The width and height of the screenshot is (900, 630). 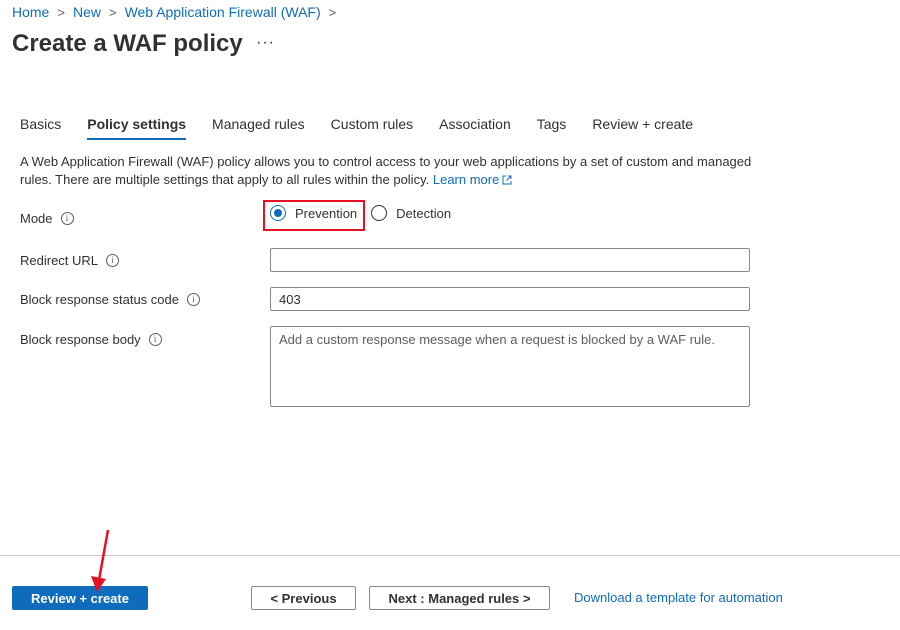 What do you see at coordinates (87, 12) in the screenshot?
I see `breadcrumb-new: New` at bounding box center [87, 12].